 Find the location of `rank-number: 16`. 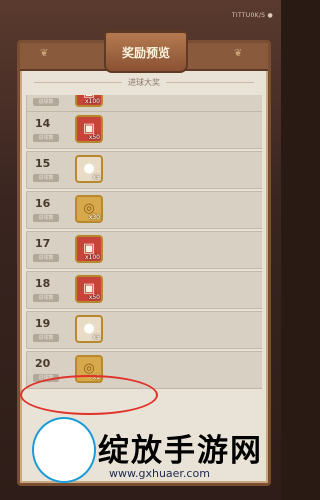

rank-number: 16 is located at coordinates (43, 203).